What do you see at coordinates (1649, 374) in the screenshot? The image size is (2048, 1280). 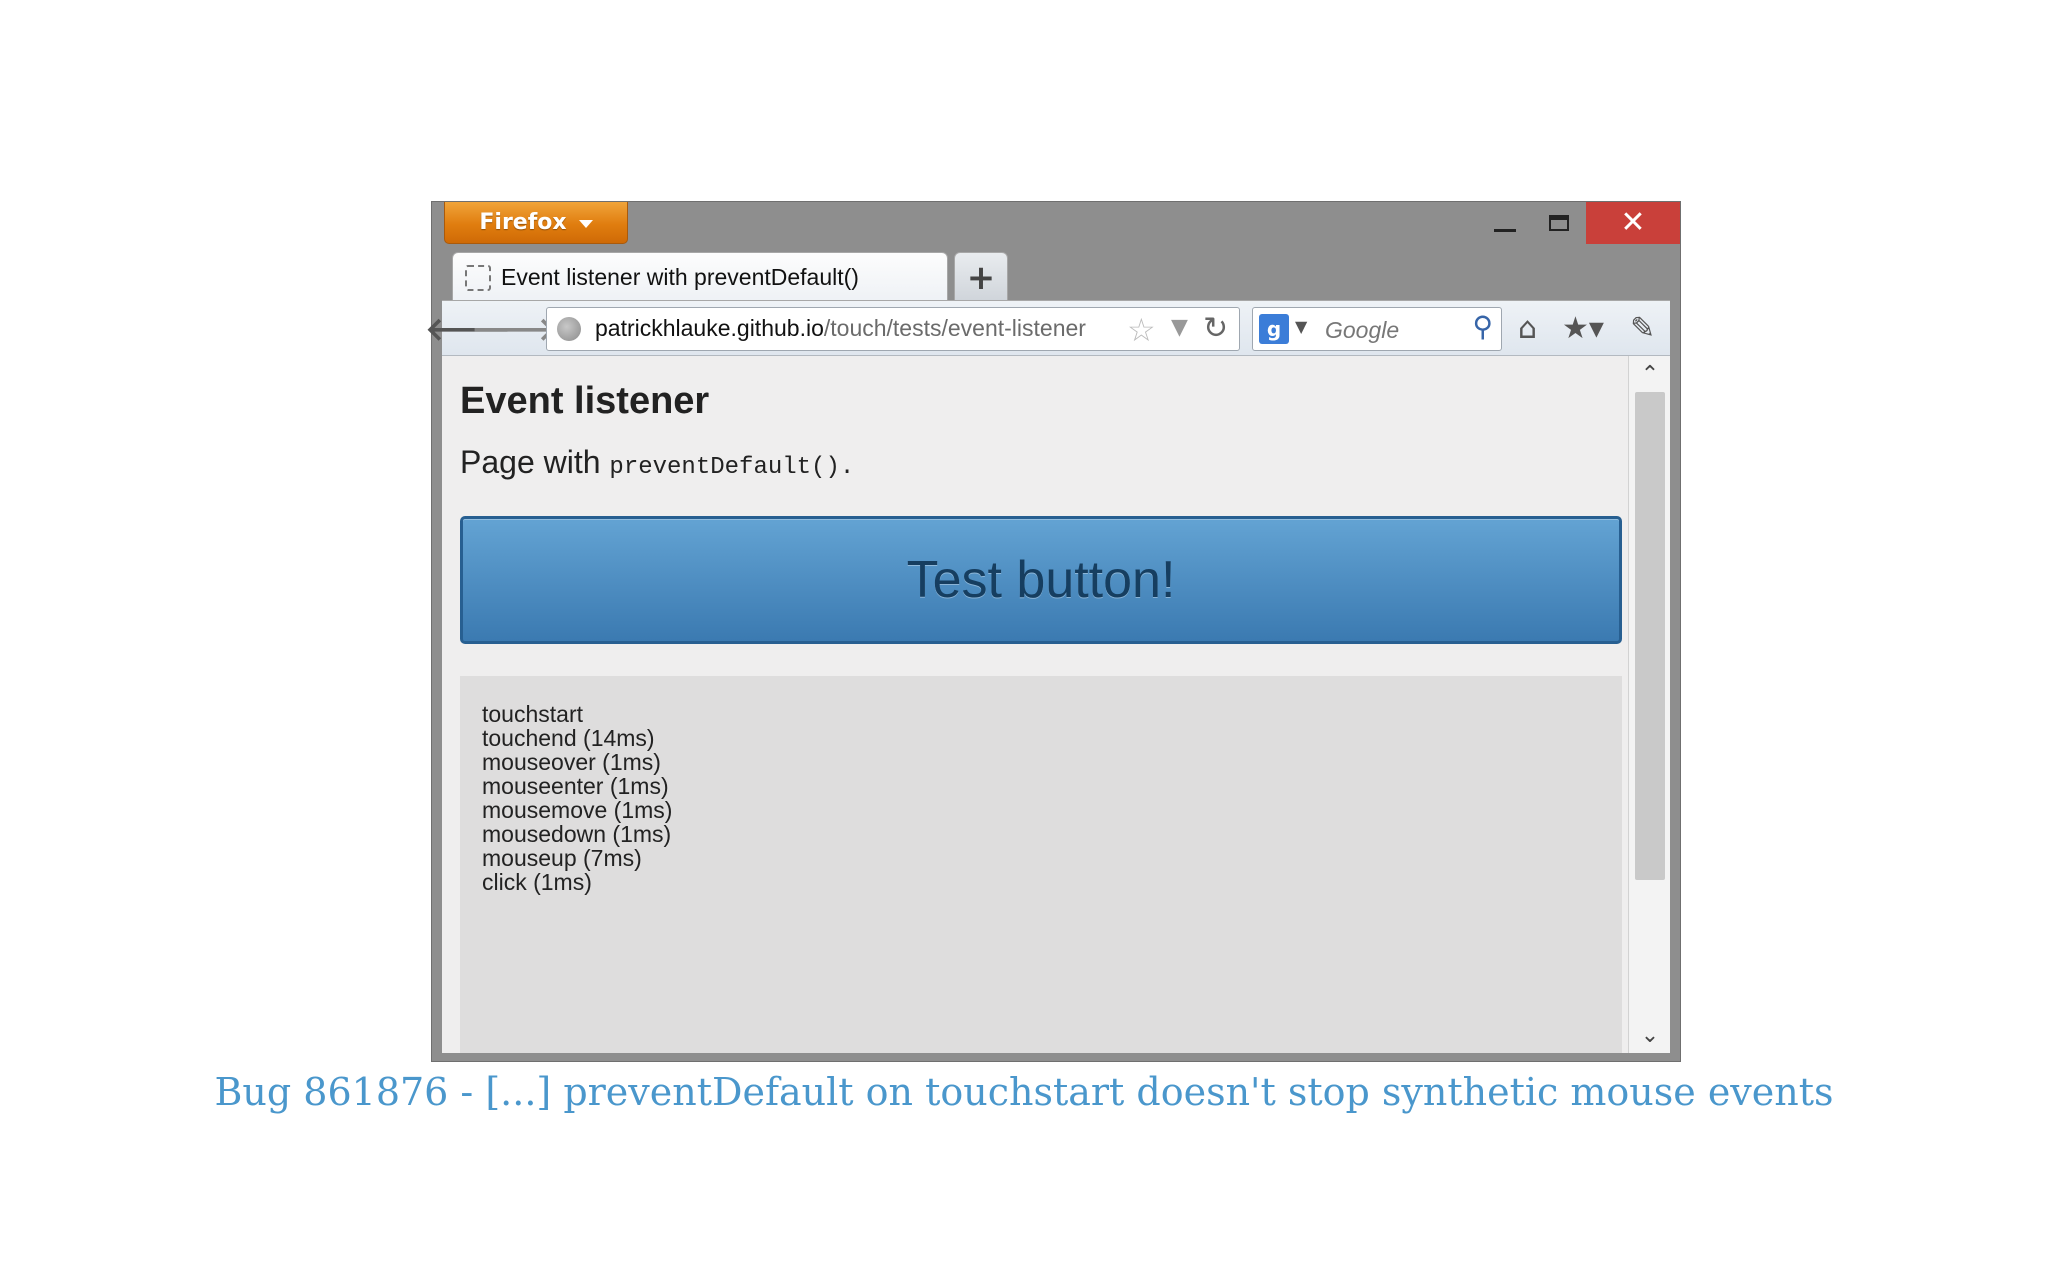 I see `scroll-up-icon: ⌃` at bounding box center [1649, 374].